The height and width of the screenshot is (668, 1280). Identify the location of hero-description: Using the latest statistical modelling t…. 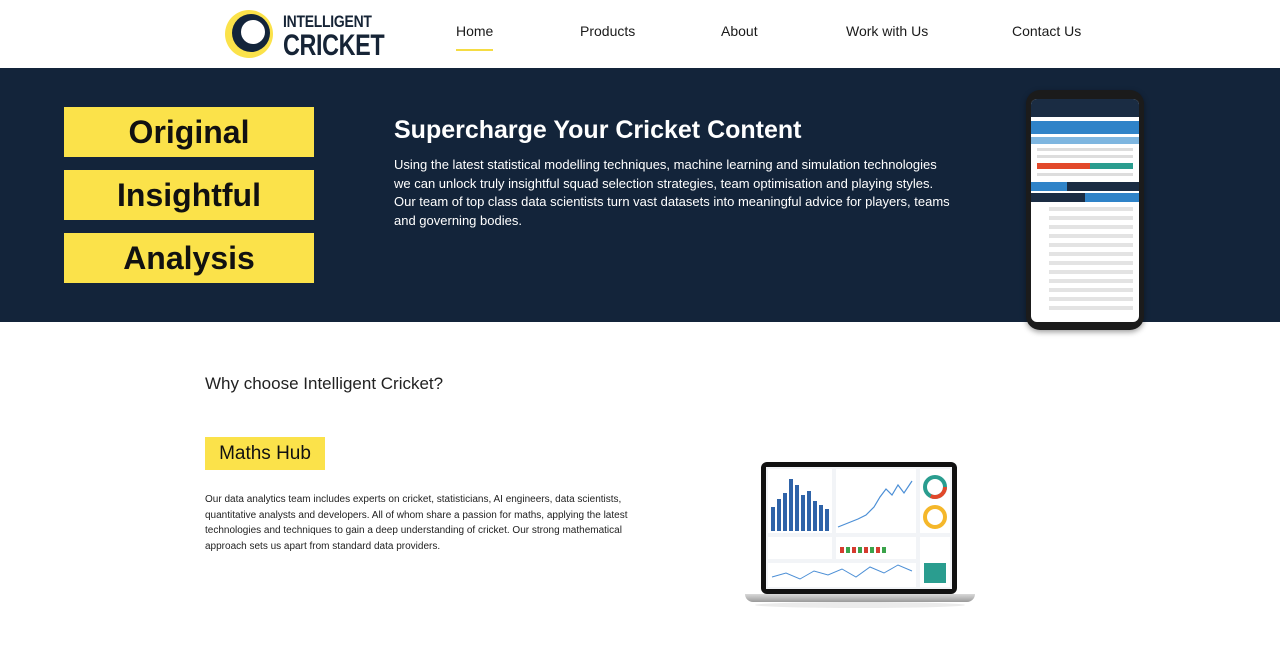
(672, 192).